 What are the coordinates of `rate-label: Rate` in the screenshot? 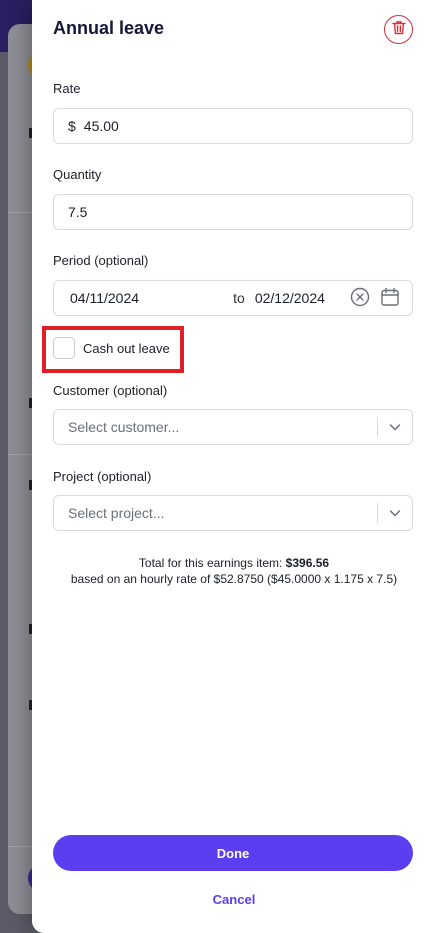 It's located at (67, 88).